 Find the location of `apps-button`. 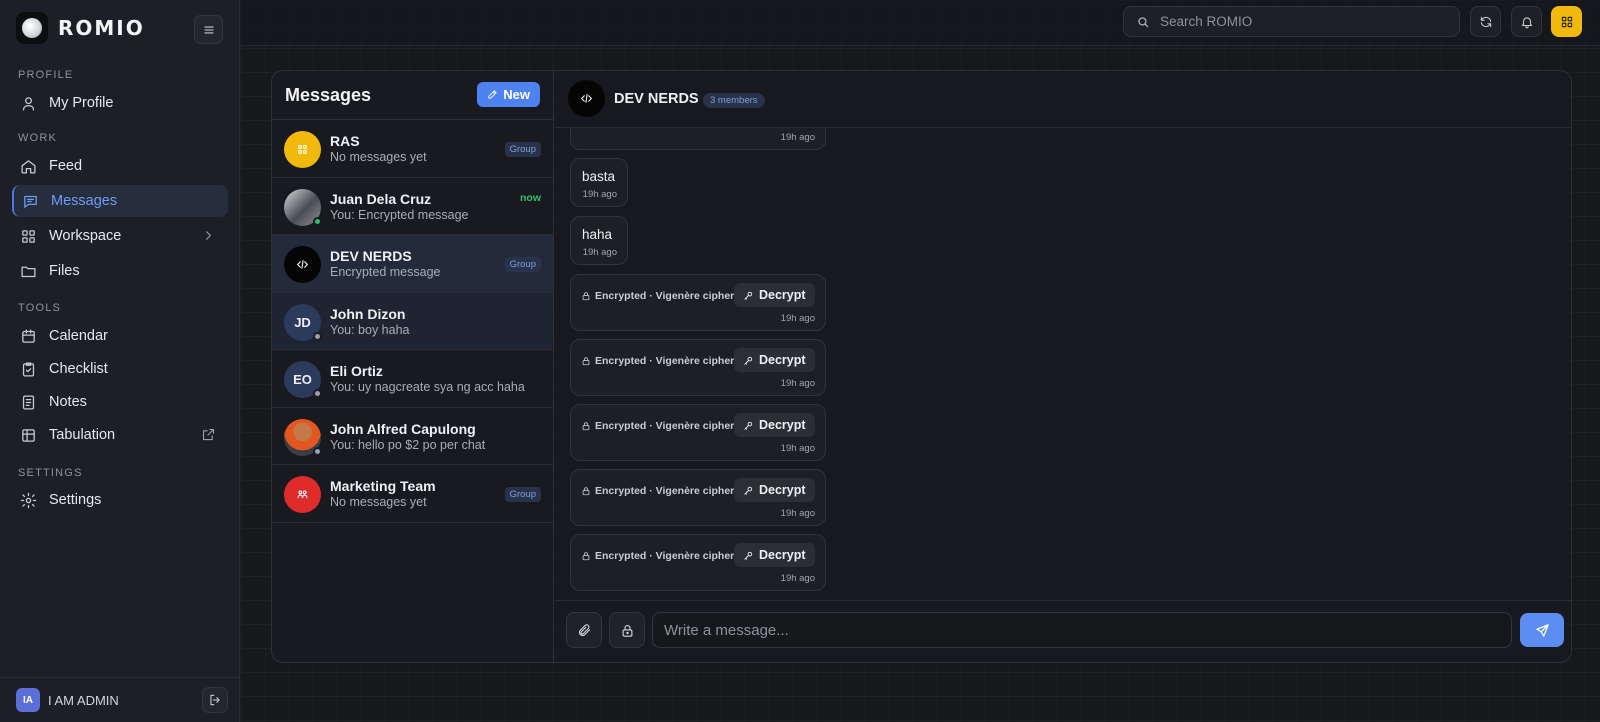

apps-button is located at coordinates (1566, 21).